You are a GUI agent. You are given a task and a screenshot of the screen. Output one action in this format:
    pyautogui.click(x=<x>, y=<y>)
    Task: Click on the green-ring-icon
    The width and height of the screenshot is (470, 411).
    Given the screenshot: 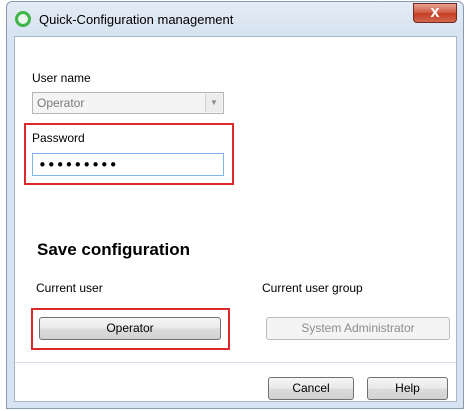 What is the action you would take?
    pyautogui.click(x=23, y=19)
    